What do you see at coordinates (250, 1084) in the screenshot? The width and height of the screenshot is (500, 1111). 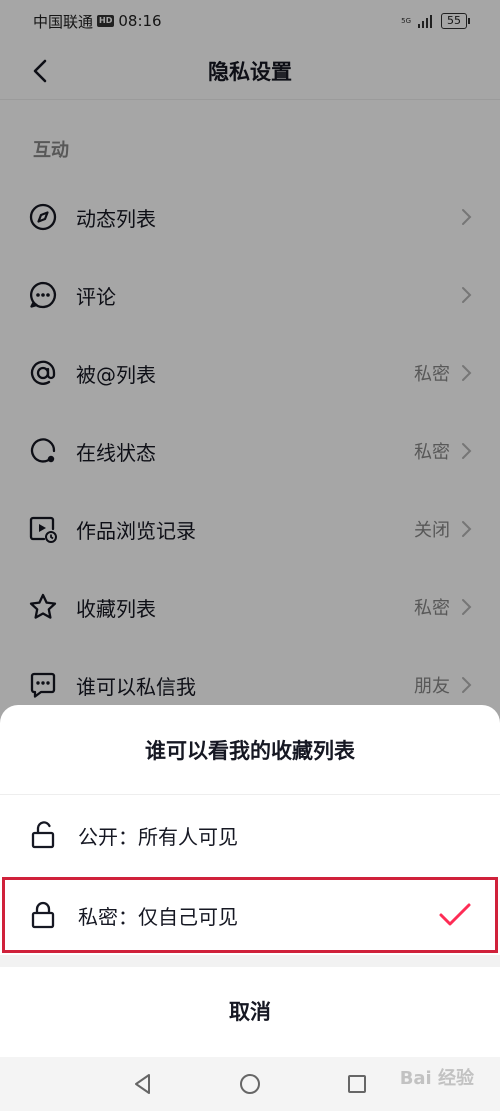 I see `nav-home-icon` at bounding box center [250, 1084].